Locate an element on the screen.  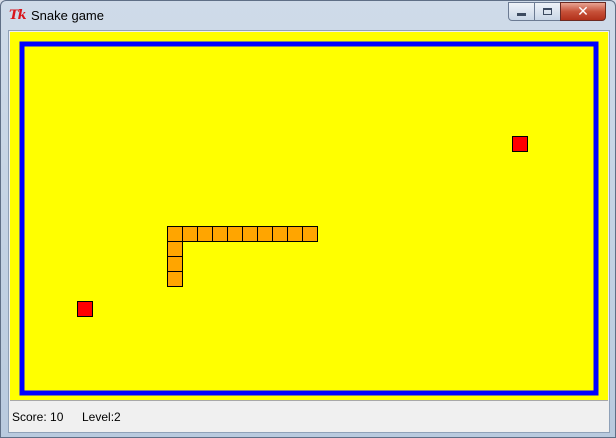
window-title: Snake game is located at coordinates (67, 15).